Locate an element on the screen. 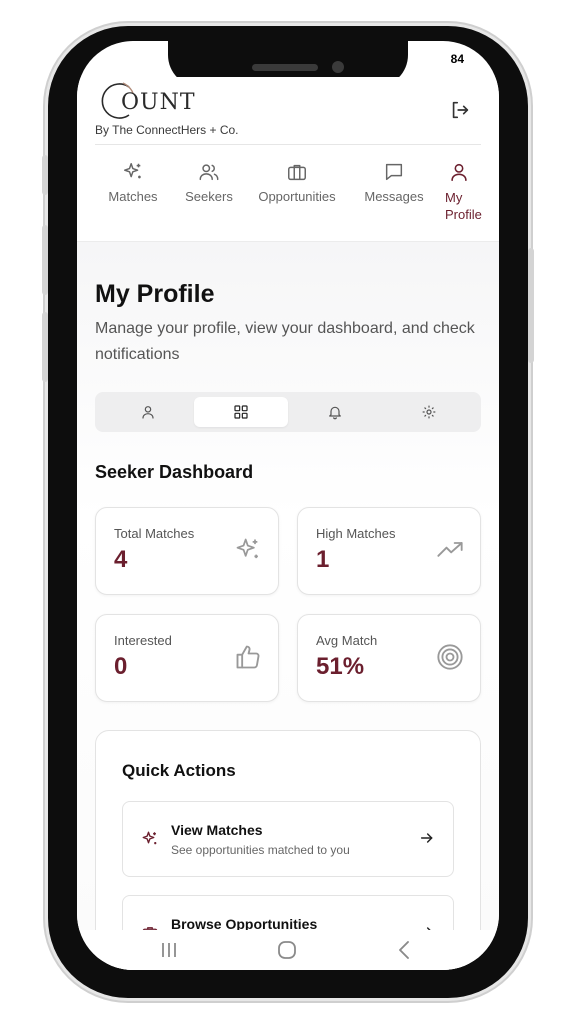  nav-item-messages: Messages is located at coordinates (394, 174).